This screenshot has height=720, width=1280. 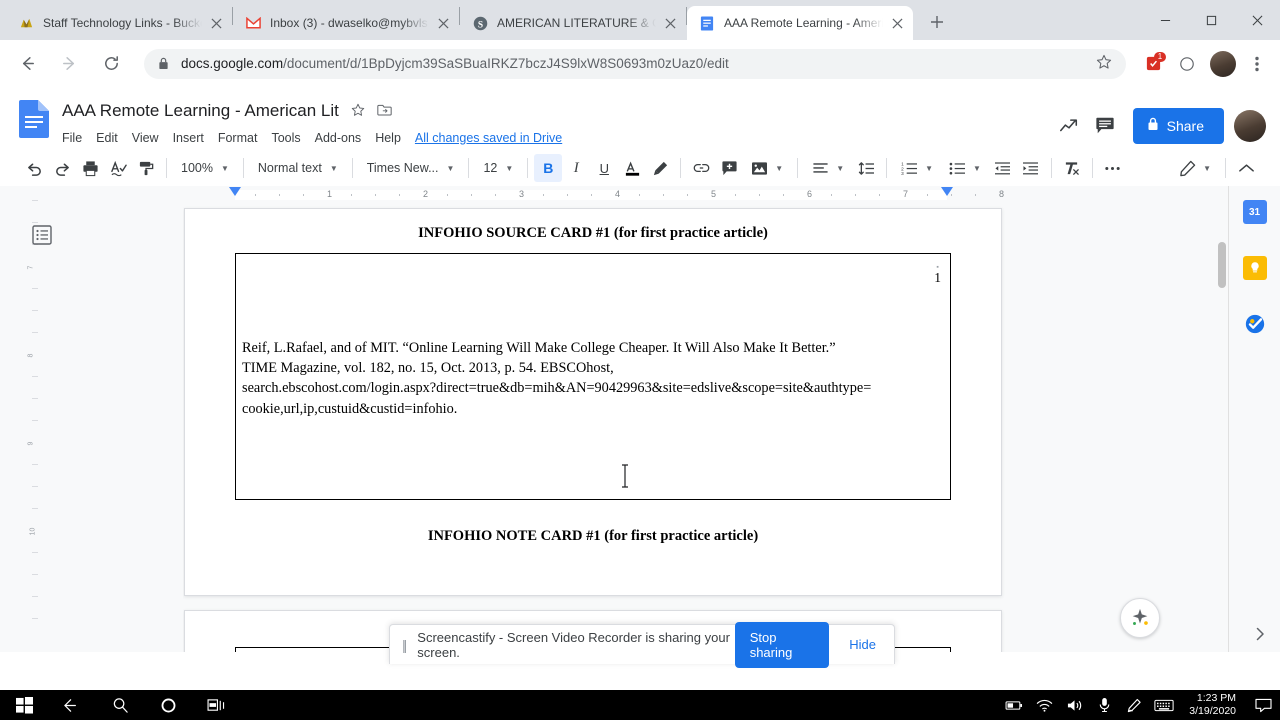 I want to click on insert-image-dropdown: ▼, so click(x=767, y=168).